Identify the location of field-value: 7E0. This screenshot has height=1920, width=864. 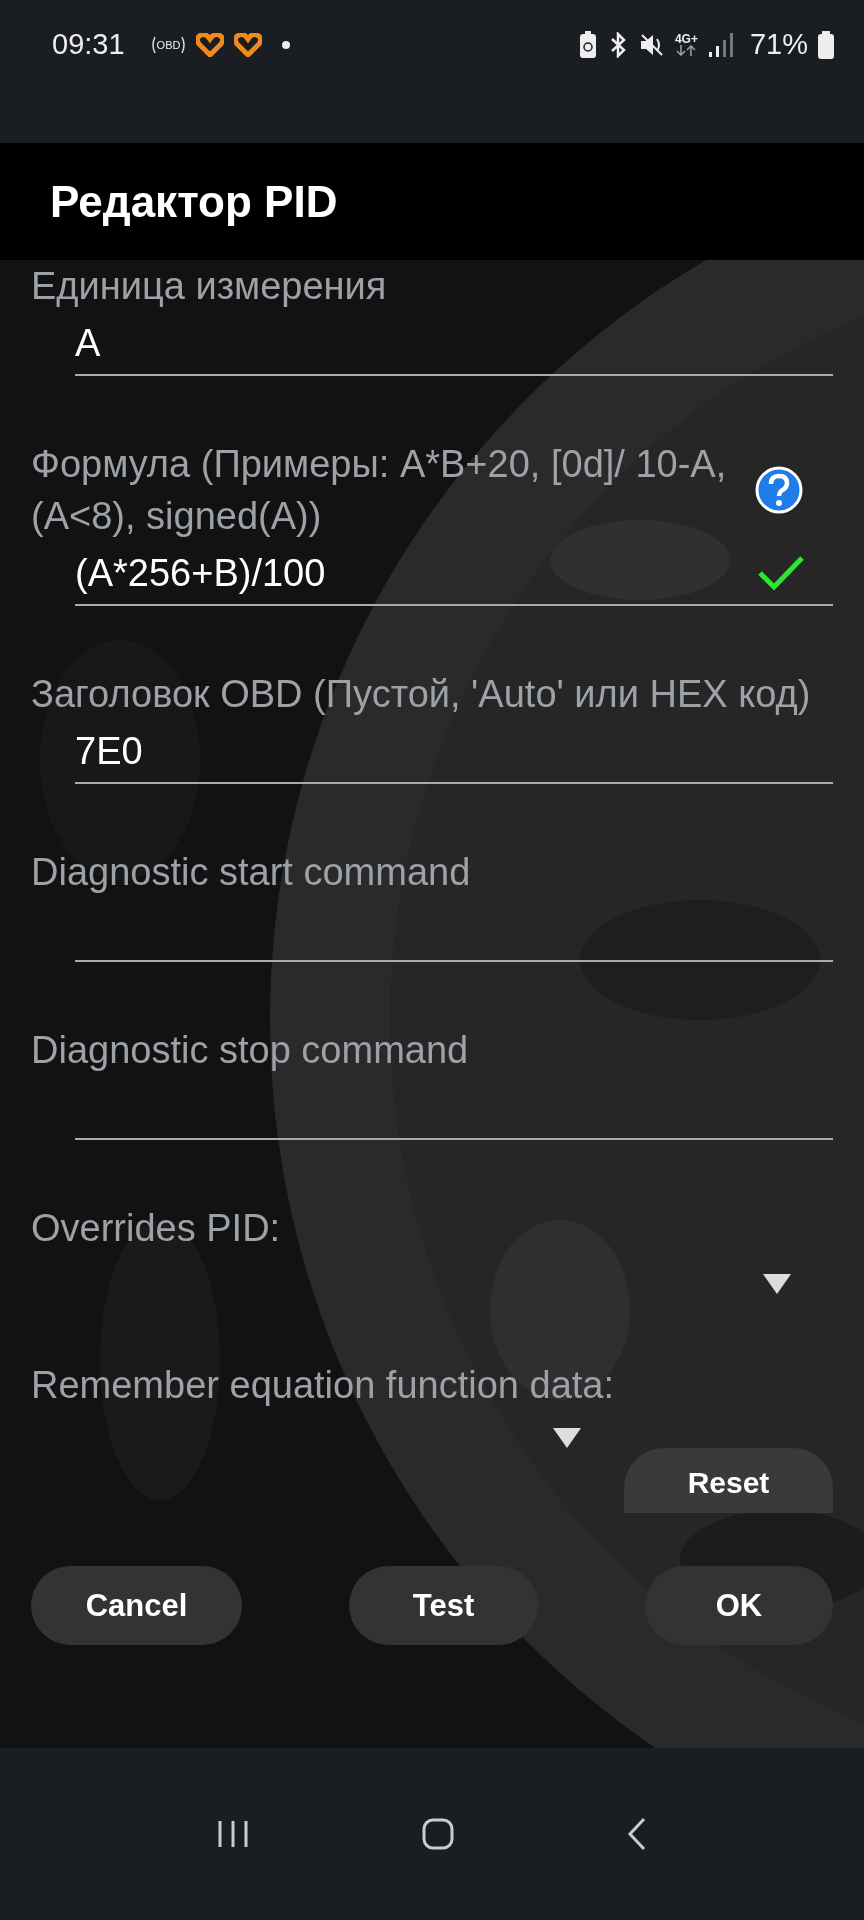
(109, 751).